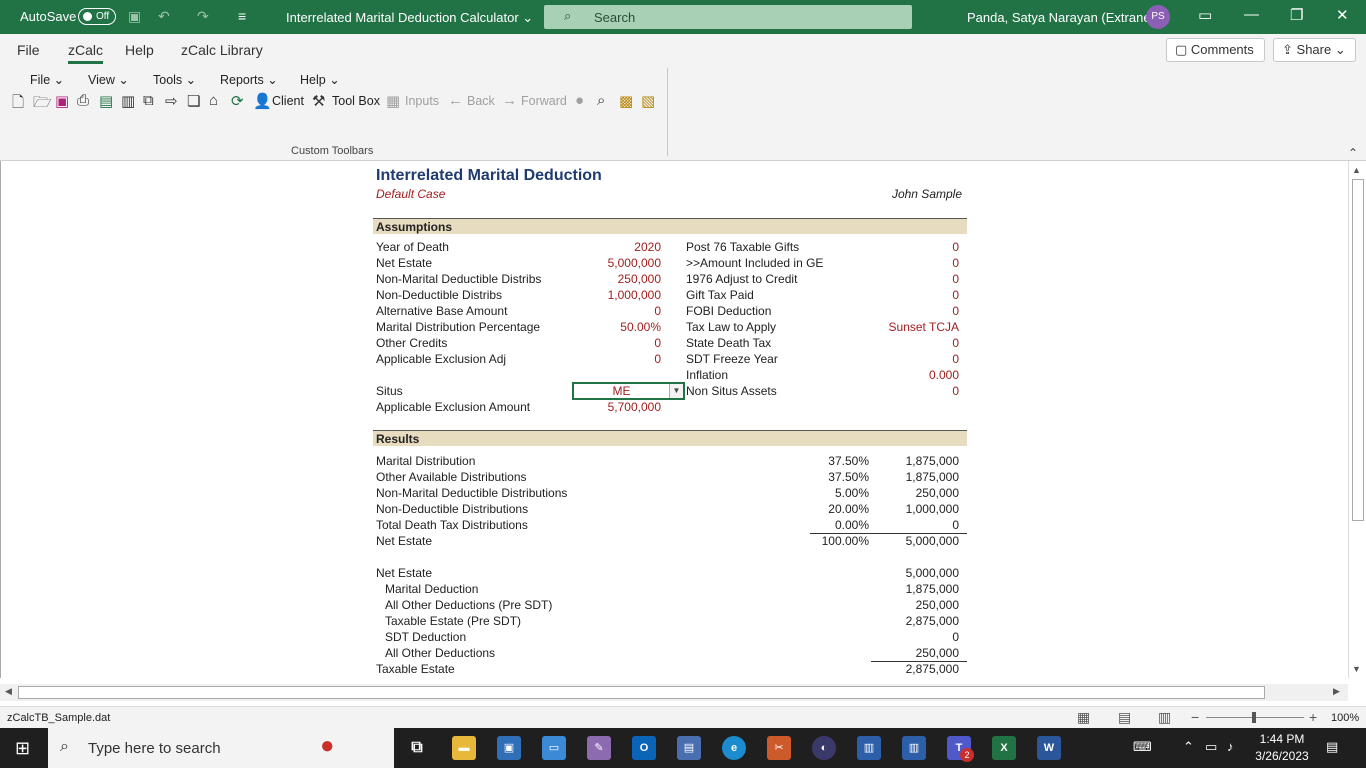  What do you see at coordinates (628, 391) in the screenshot?
I see `situs-dropdown: ME ▼` at bounding box center [628, 391].